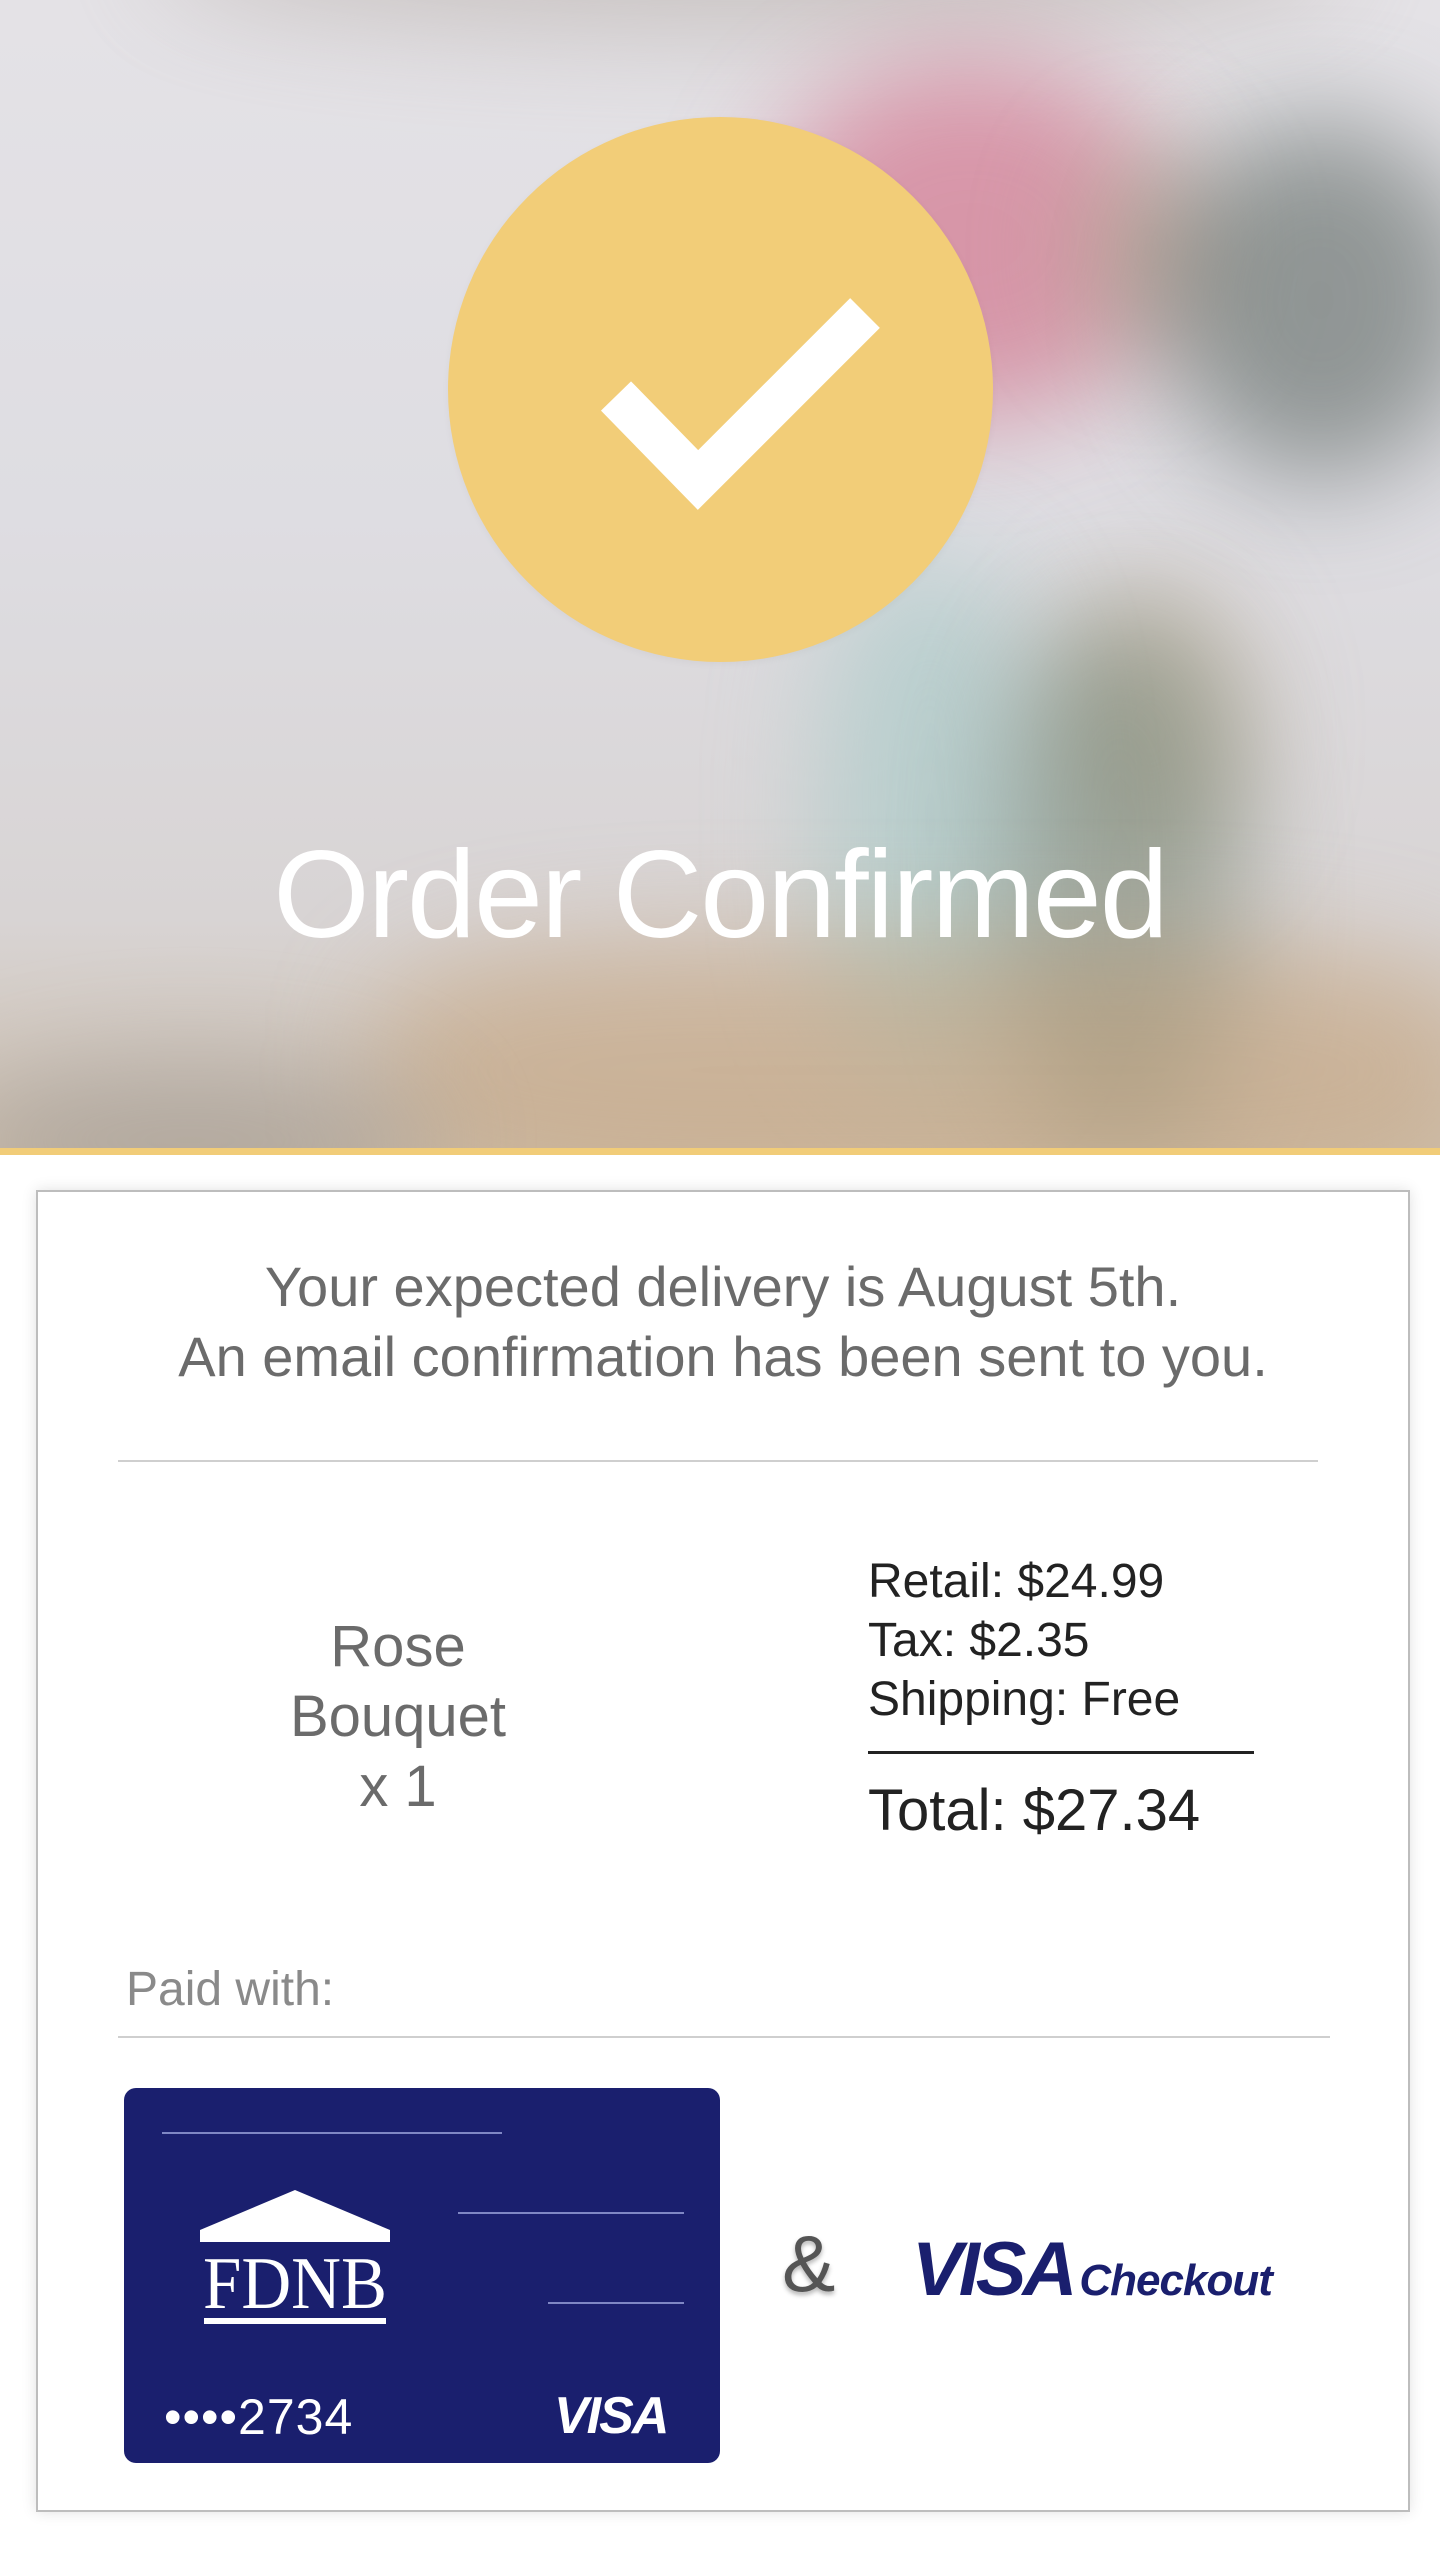 The image size is (1440, 2560). What do you see at coordinates (611, 2416) in the screenshot?
I see `card-network-logo: VISA` at bounding box center [611, 2416].